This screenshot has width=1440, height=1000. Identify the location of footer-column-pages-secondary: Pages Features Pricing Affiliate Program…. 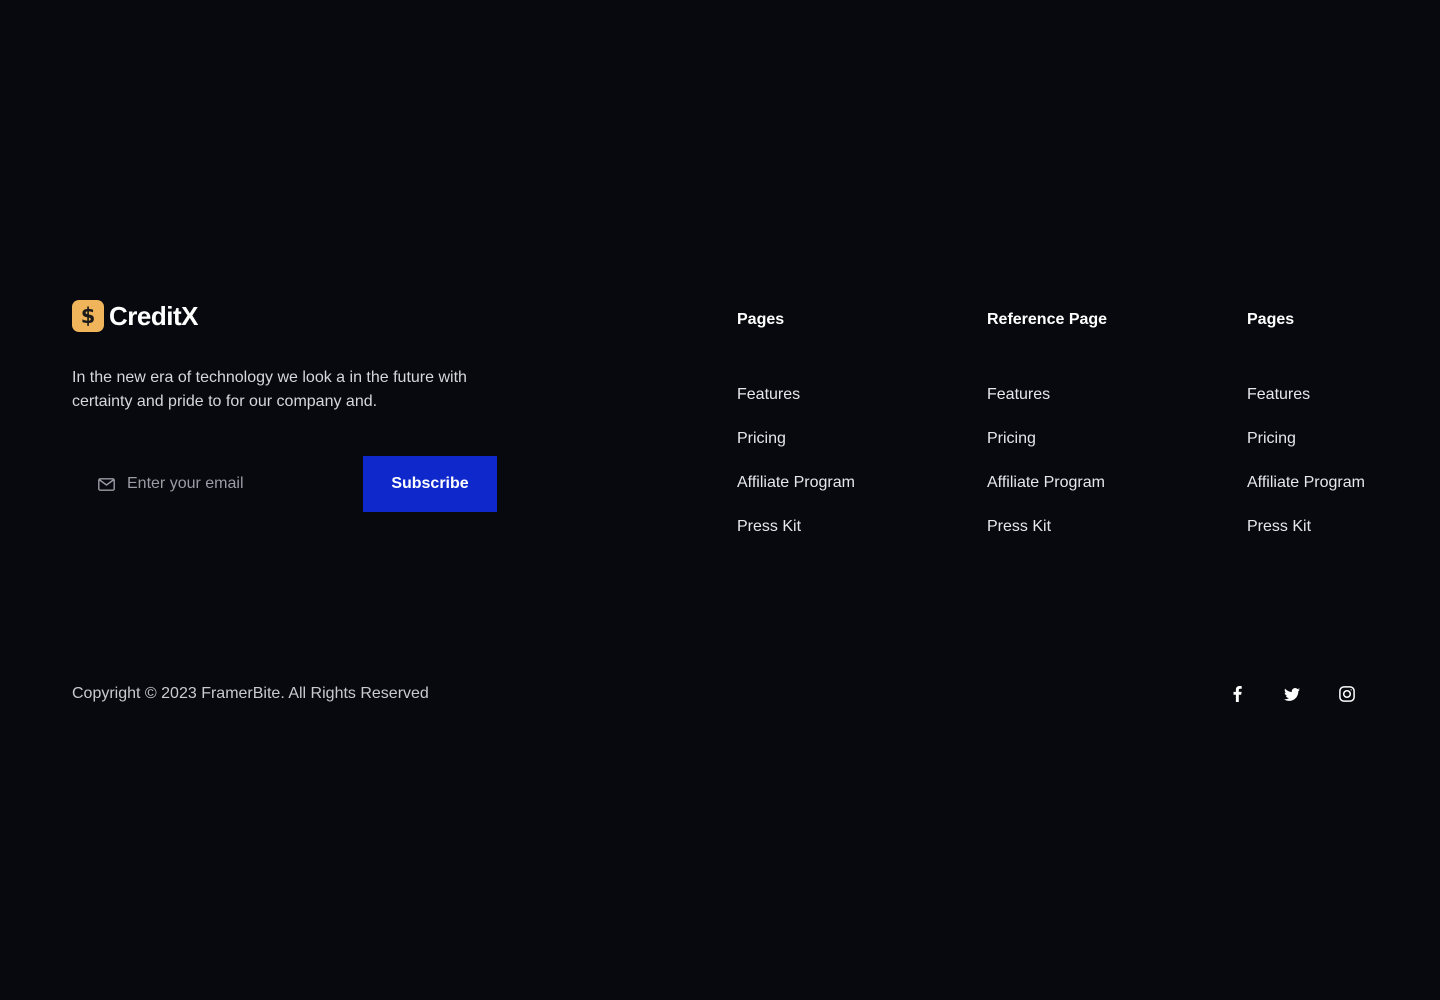
(1306, 435).